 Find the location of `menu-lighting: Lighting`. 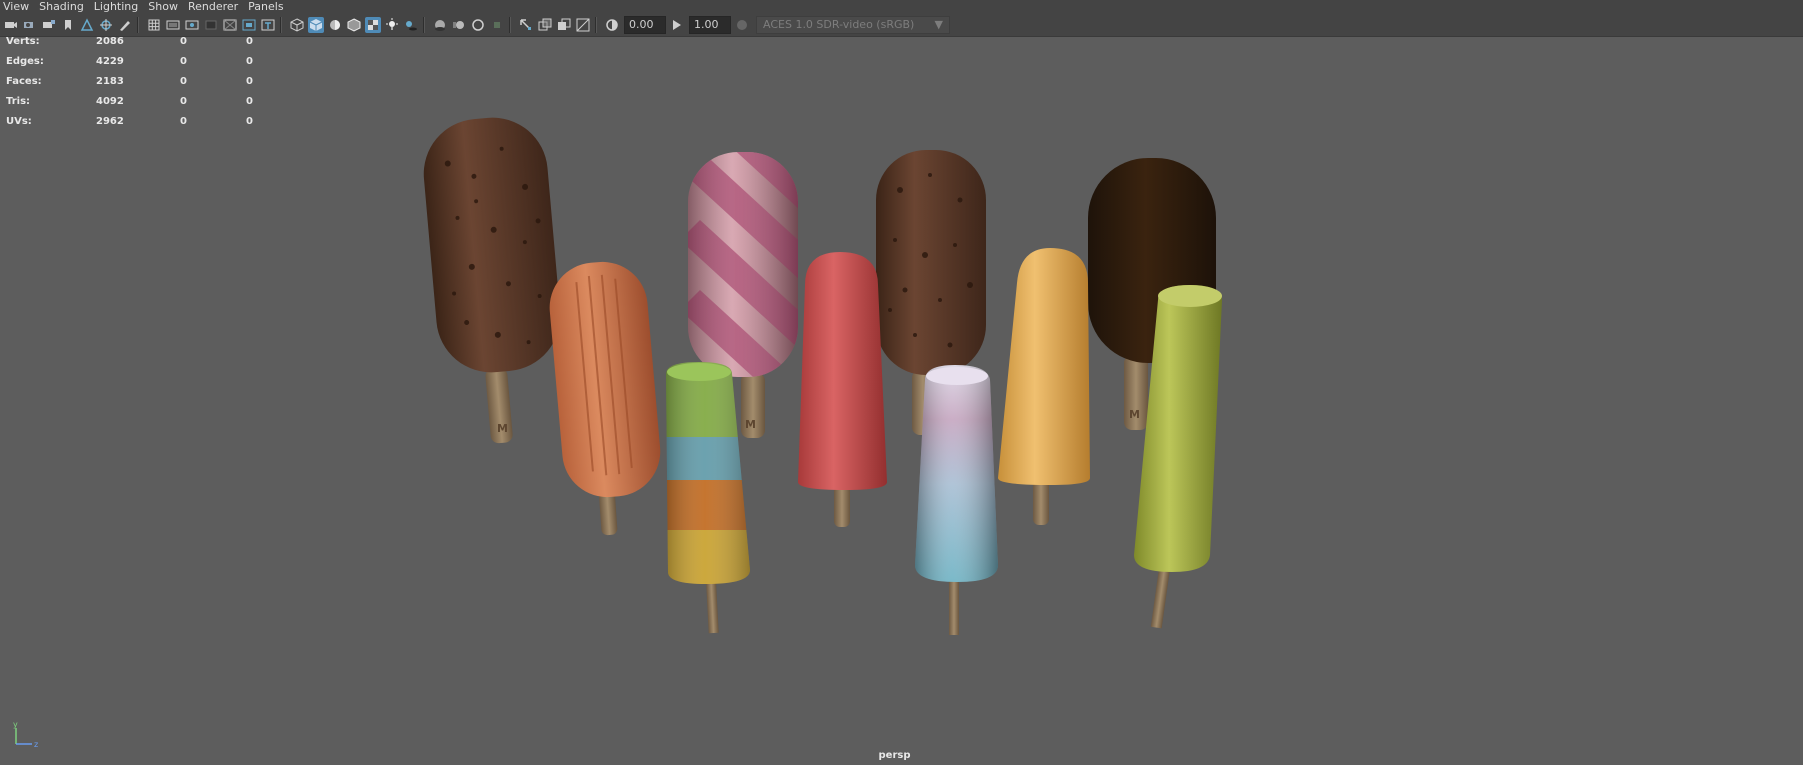

menu-lighting: Lighting is located at coordinates (119, 7).